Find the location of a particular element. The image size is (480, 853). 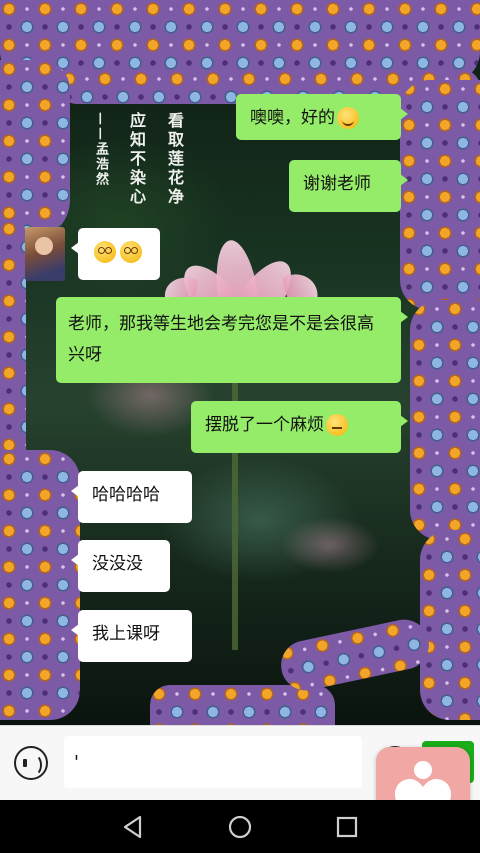

message-text: 老师，那我等生地会考完您是不是会很高兴呀 is located at coordinates (221, 339).